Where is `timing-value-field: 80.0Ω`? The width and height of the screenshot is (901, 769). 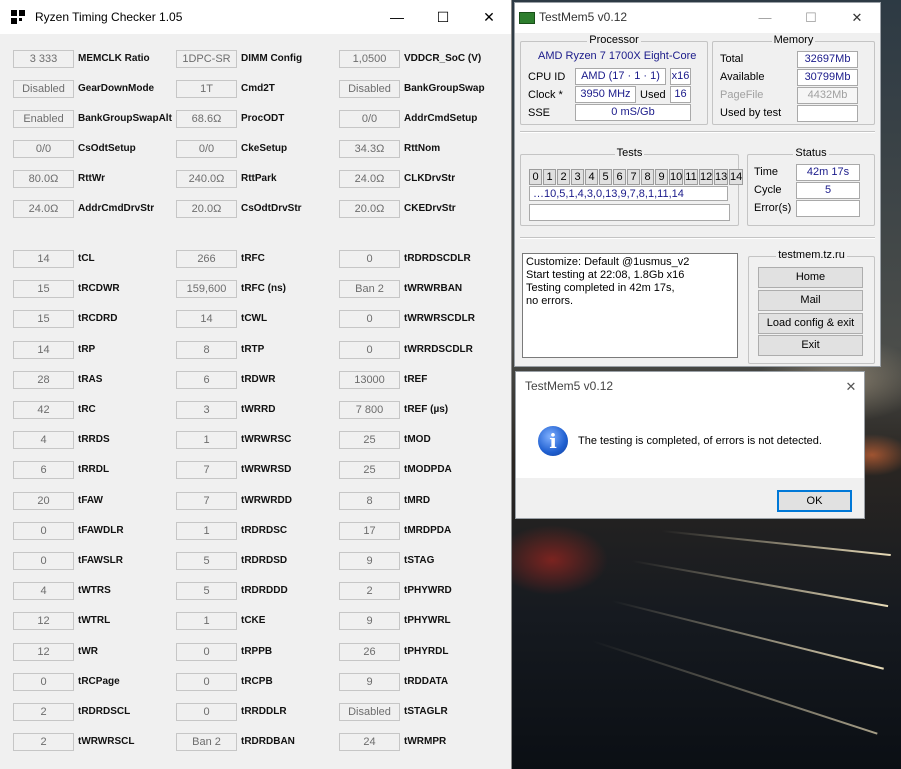 timing-value-field: 80.0Ω is located at coordinates (43, 179).